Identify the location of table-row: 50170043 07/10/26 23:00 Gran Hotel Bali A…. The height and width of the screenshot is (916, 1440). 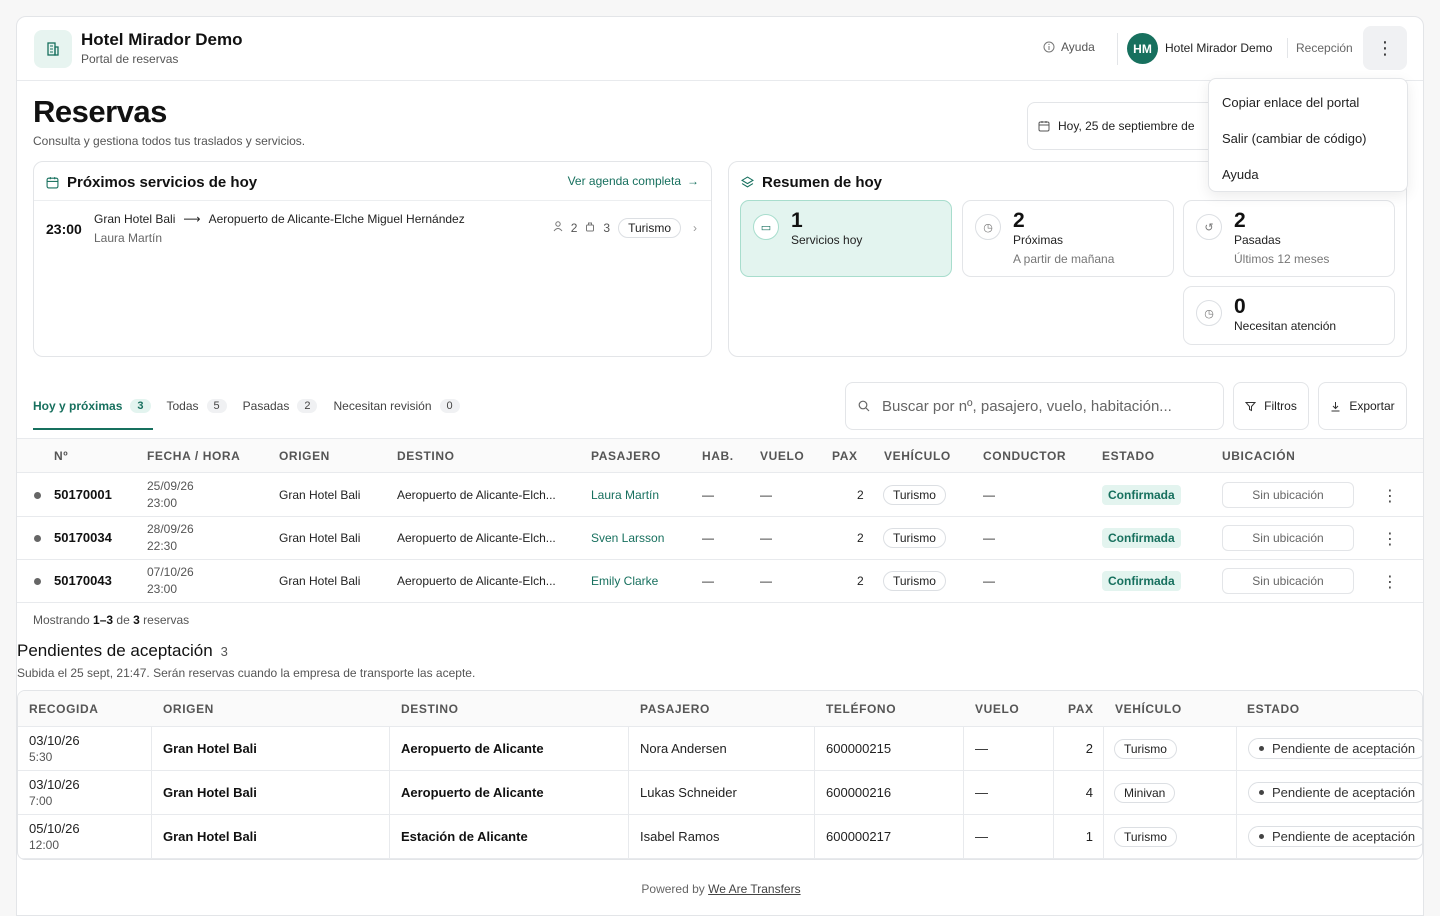
(720, 581).